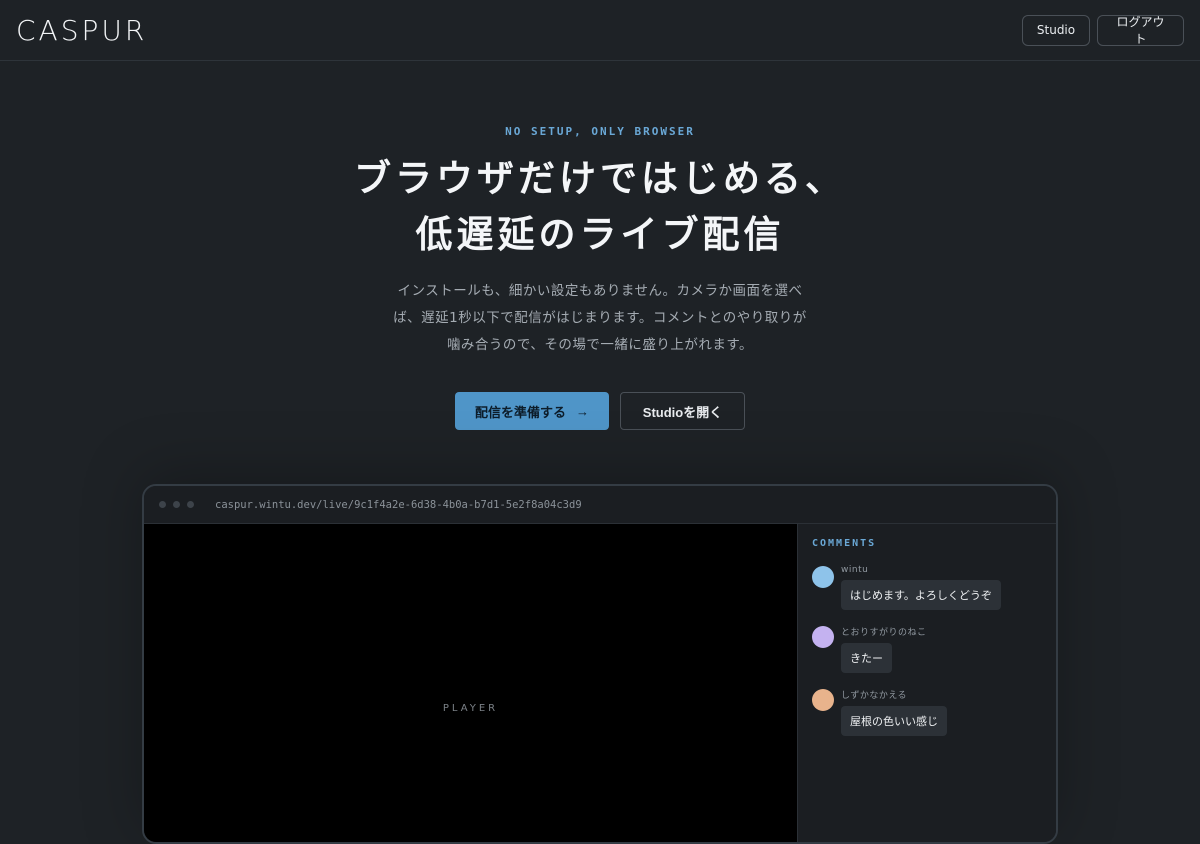 The image size is (1200, 844). I want to click on comment-item: とおりすがりのねこ きたー, so click(927, 649).